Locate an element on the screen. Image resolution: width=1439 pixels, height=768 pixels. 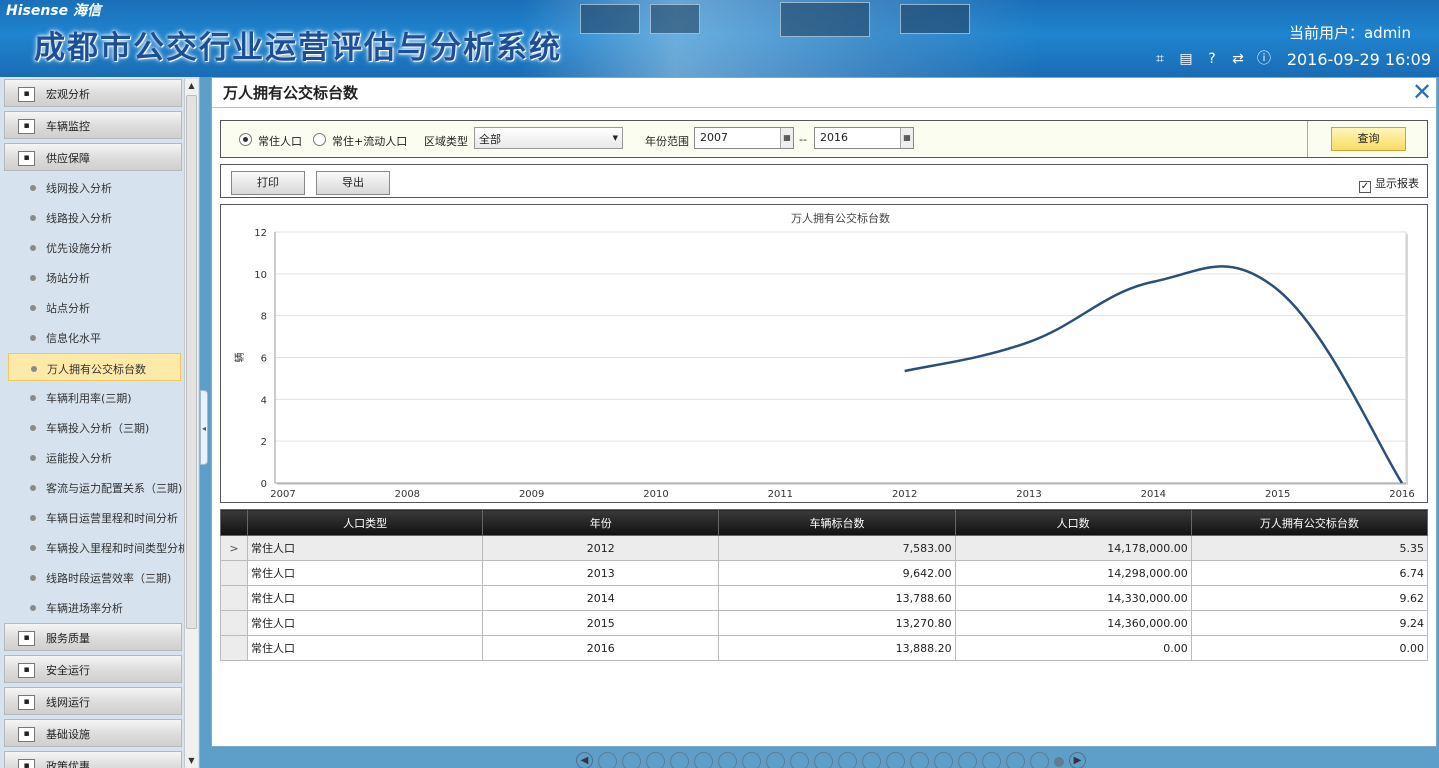
sidebar-item-9: 运能投入分析 is located at coordinates (94, 457).